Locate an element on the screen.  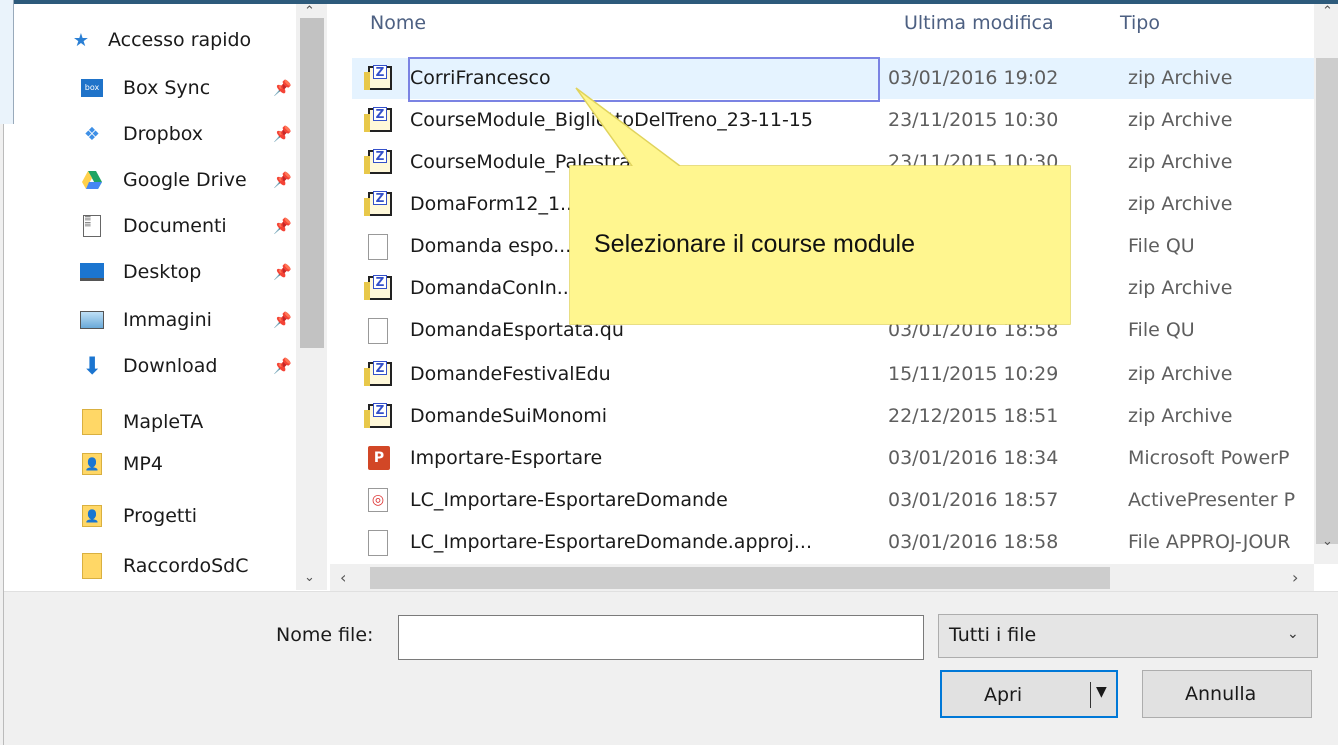
nav-label: MP4 is located at coordinates (143, 464).